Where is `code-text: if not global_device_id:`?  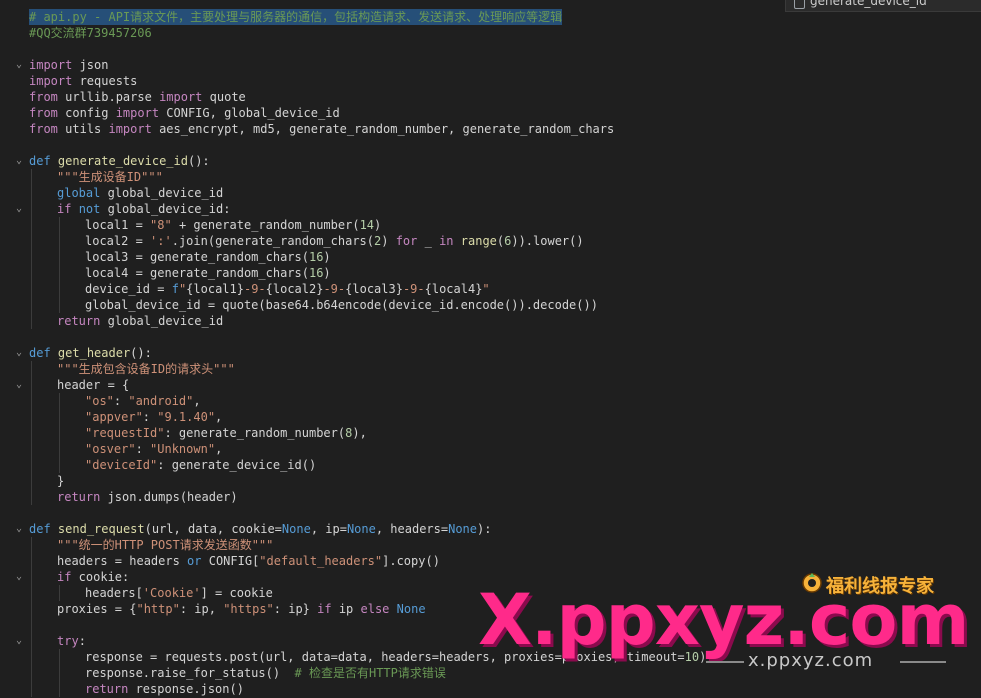
code-text: if not global_device_id: is located at coordinates (143, 209).